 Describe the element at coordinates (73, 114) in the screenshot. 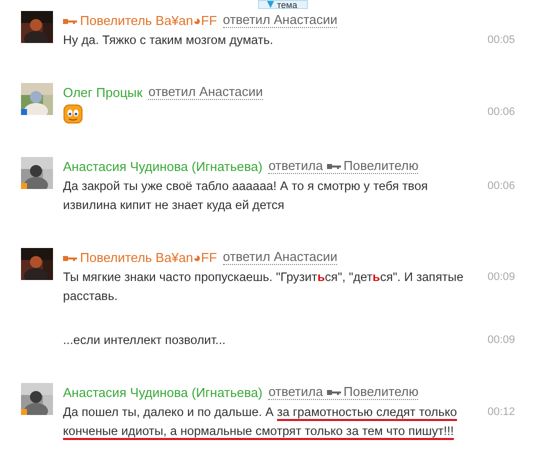

I see `smiley-icon` at that location.